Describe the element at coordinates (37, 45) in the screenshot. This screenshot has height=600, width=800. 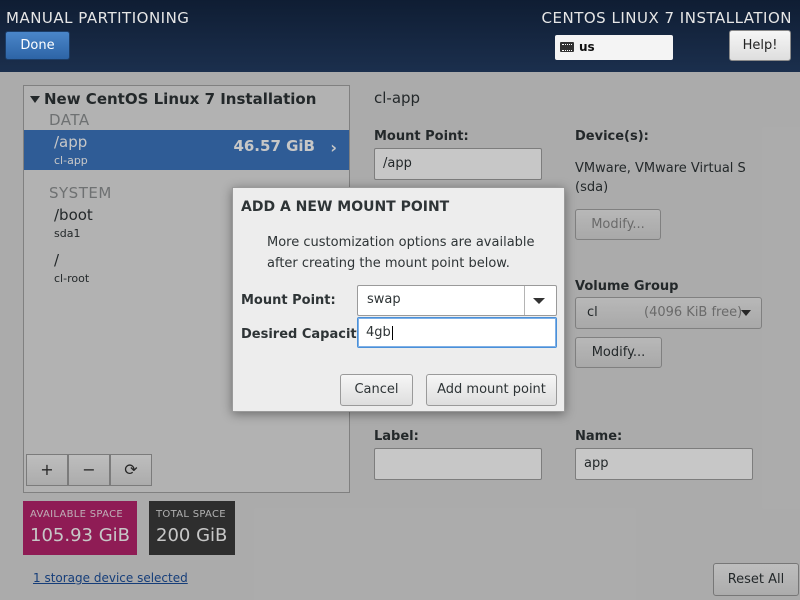
I see `done-button: Done` at that location.